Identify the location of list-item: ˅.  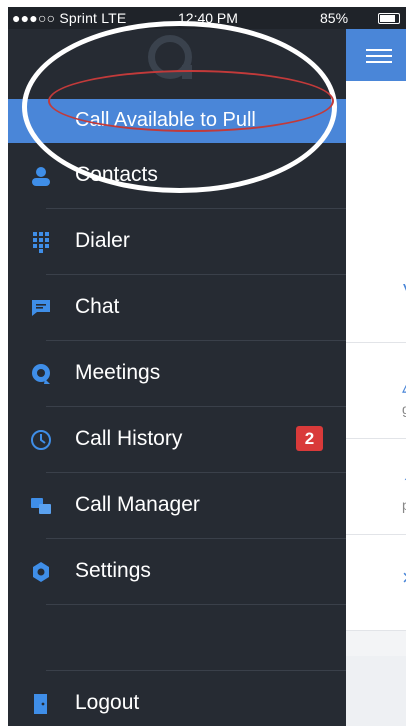
(376, 295).